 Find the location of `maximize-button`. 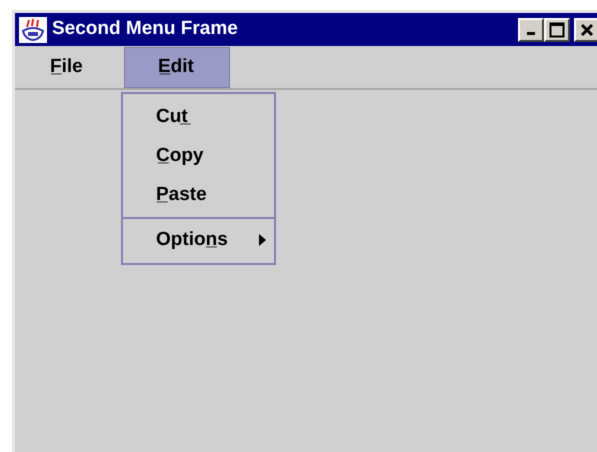

maximize-button is located at coordinates (557, 30).